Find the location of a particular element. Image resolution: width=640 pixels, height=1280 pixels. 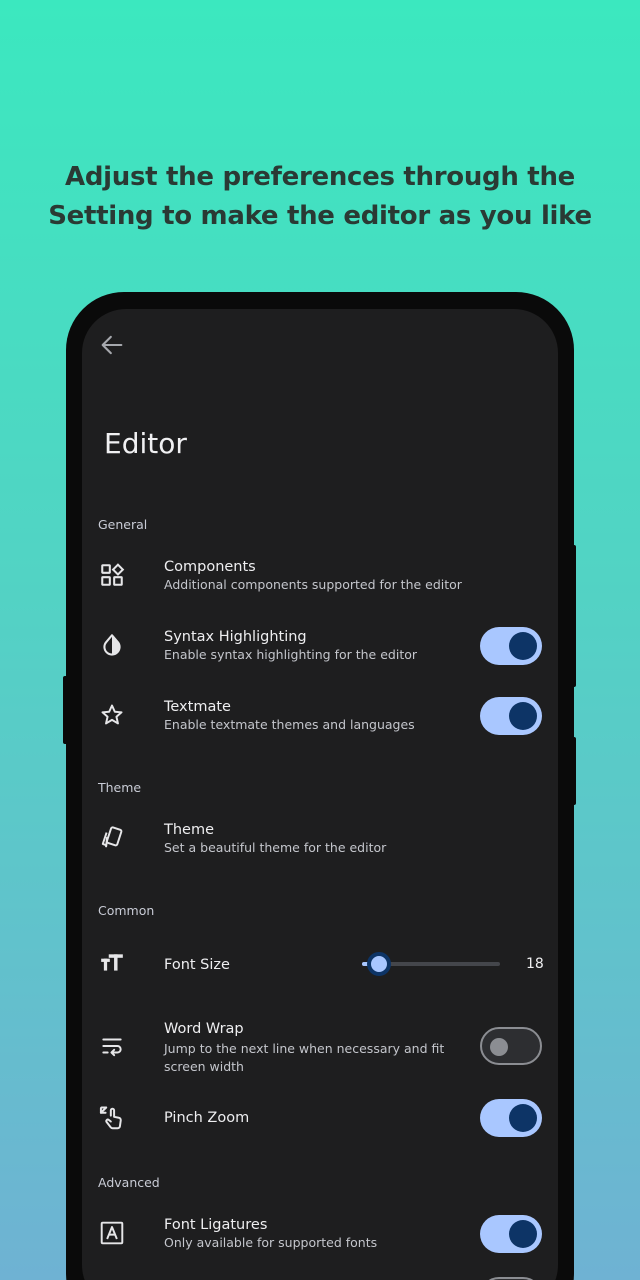

font-ligatures-subtitle: Only available for supported fonts is located at coordinates (271, 1242).